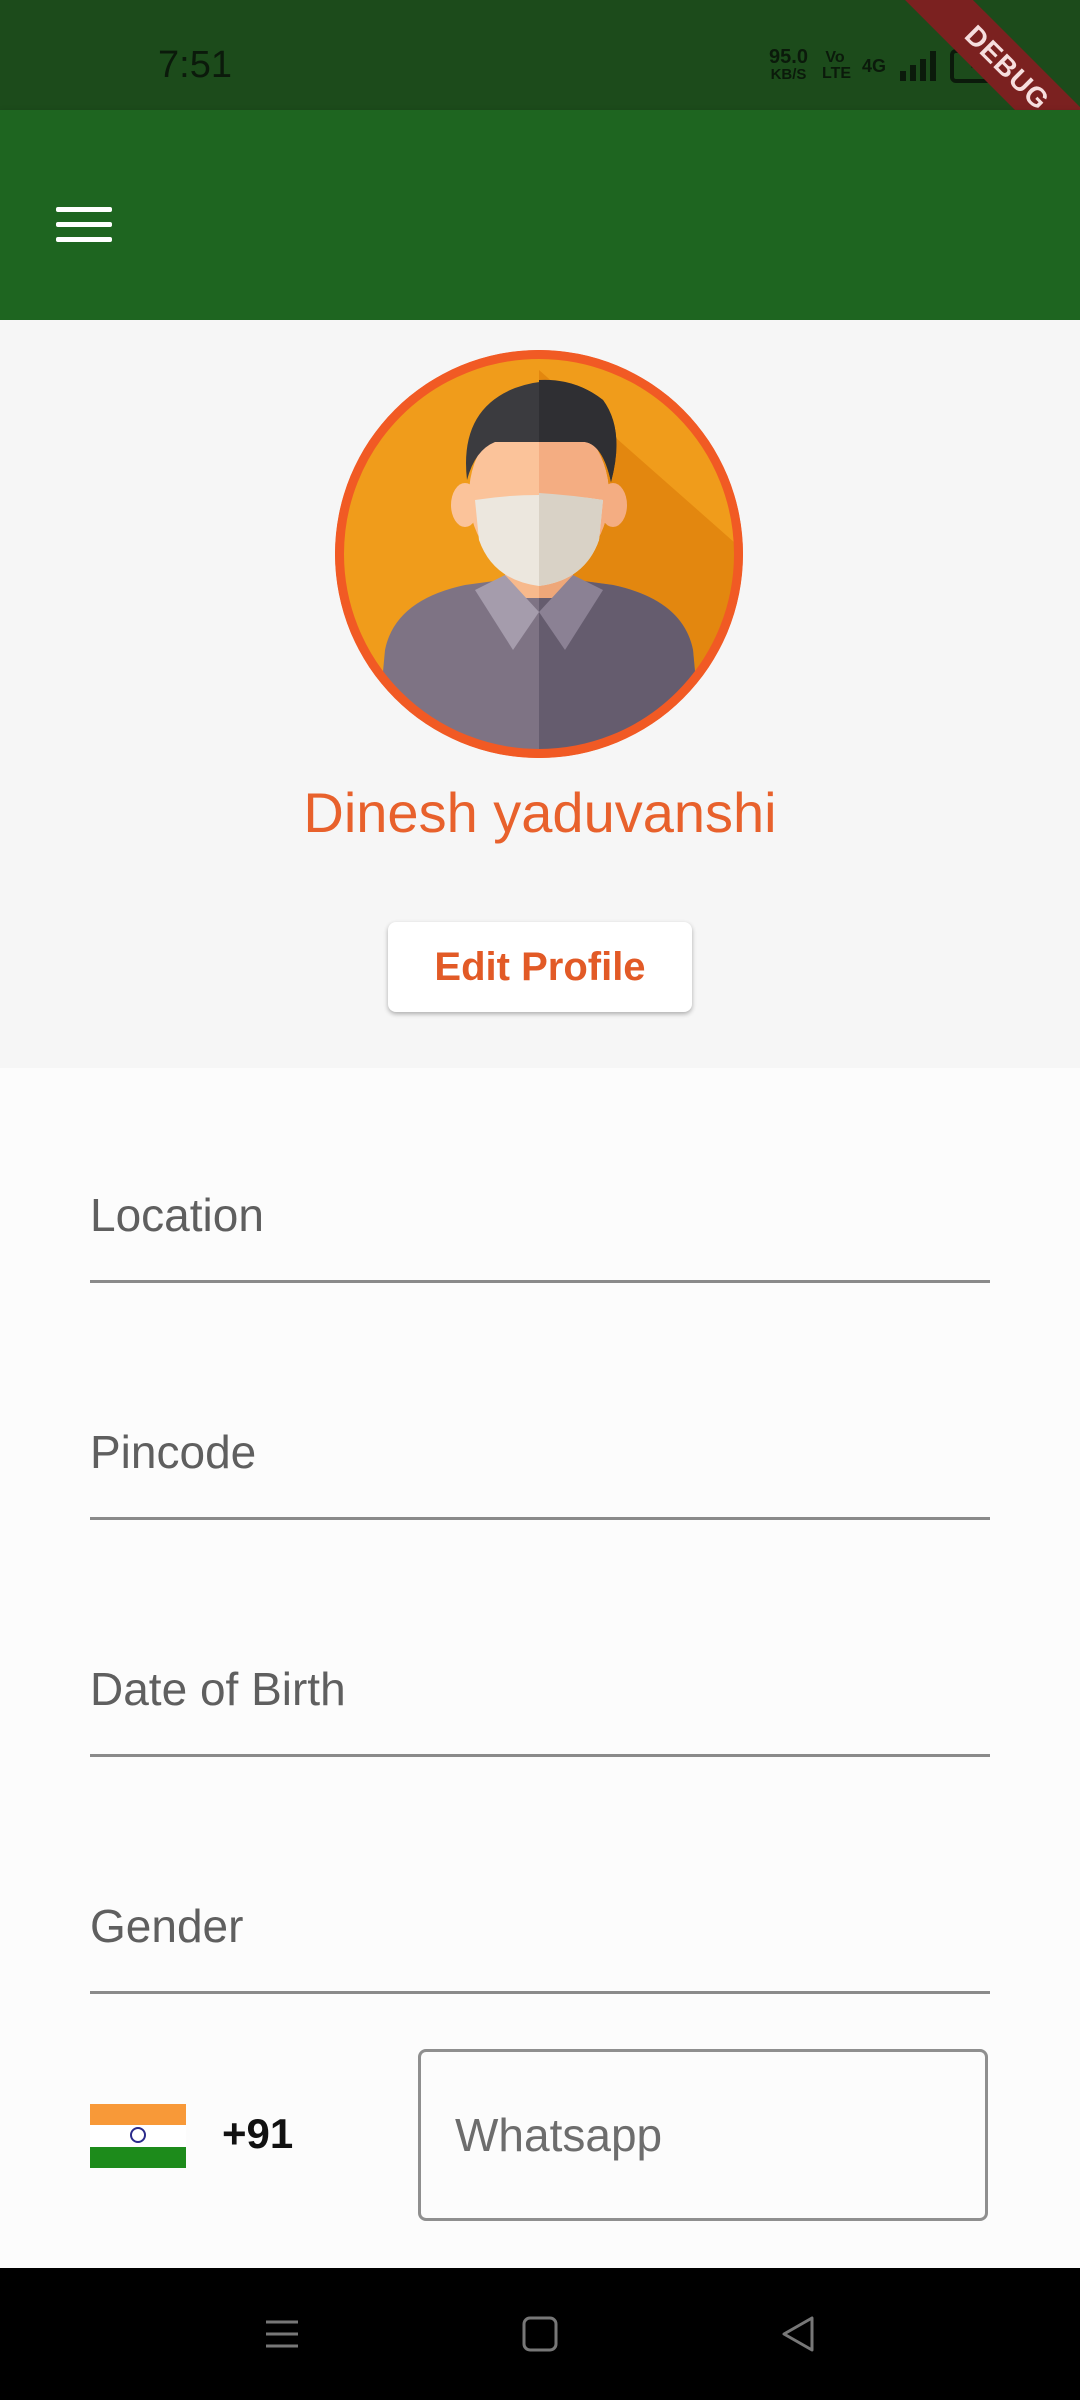  I want to click on profile-name: Dinesh yaduvanshi, so click(540, 812).